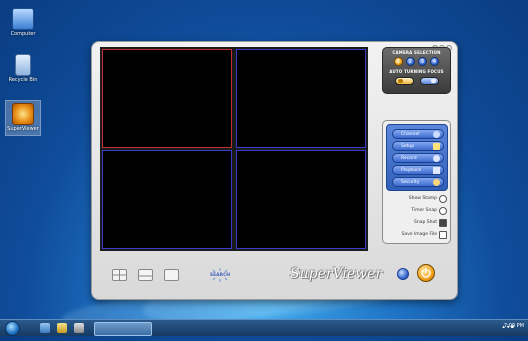 The width and height of the screenshot is (528, 341). I want to click on menu-security-label: Security, so click(410, 182).